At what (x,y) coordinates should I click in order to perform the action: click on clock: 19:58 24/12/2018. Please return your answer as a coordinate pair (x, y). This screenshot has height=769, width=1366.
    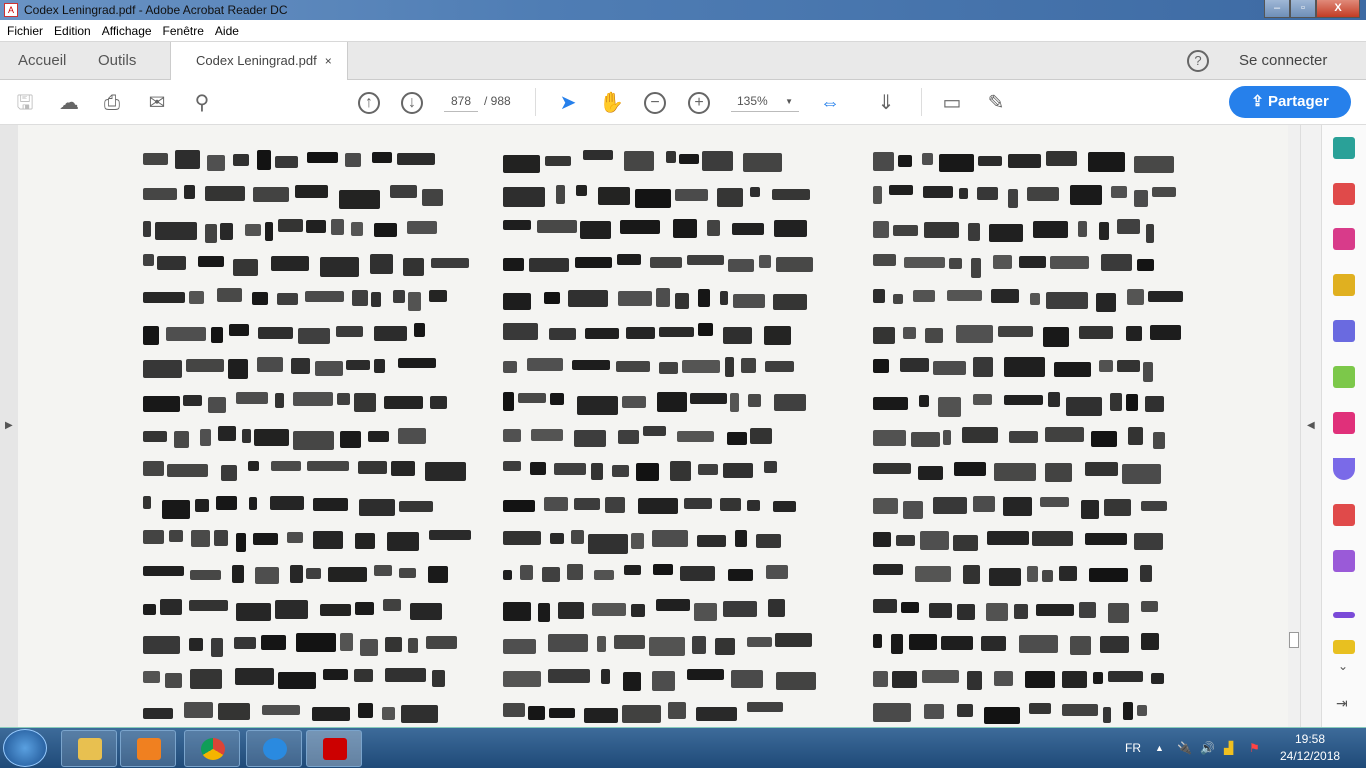
    Looking at the image, I should click on (1310, 748).